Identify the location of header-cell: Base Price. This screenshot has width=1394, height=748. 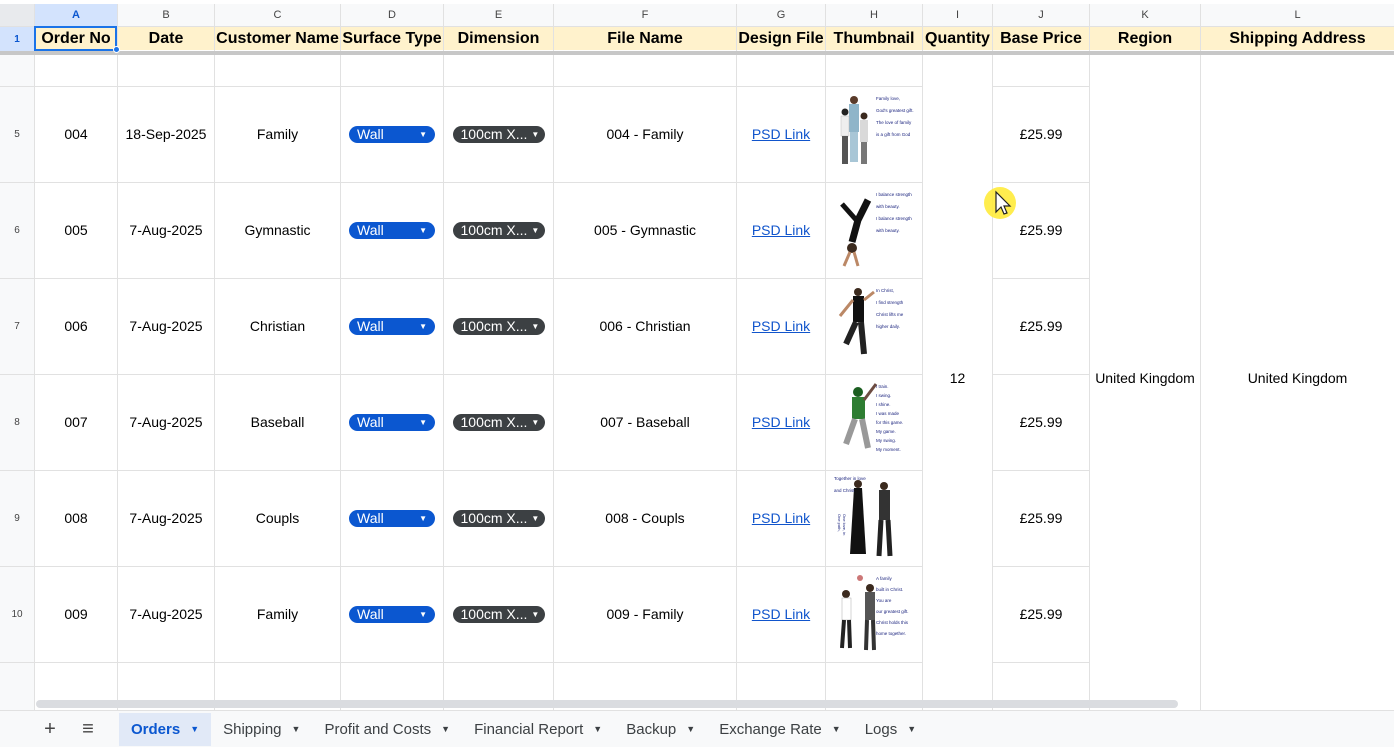
(1041, 38).